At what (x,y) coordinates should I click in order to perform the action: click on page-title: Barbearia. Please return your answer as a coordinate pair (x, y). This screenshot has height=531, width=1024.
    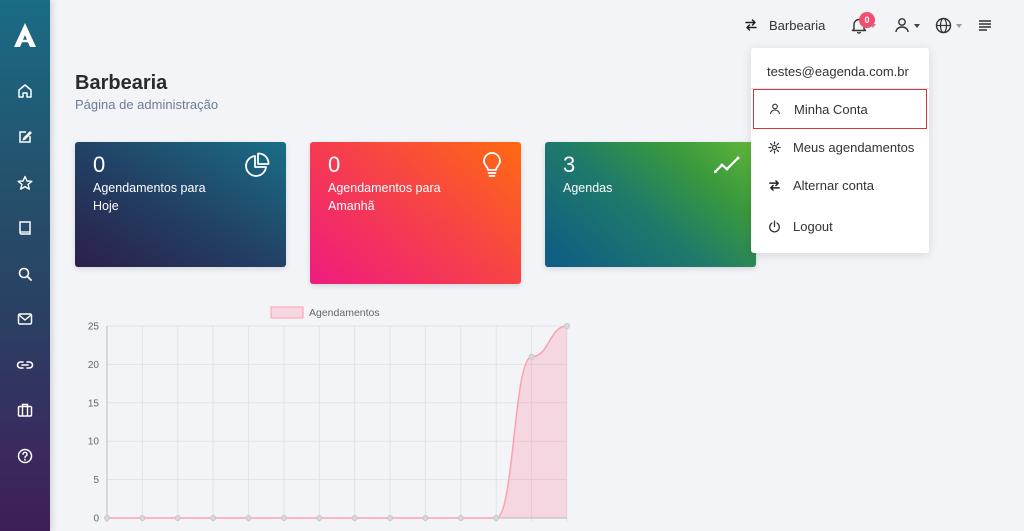
    Looking at the image, I should click on (121, 83).